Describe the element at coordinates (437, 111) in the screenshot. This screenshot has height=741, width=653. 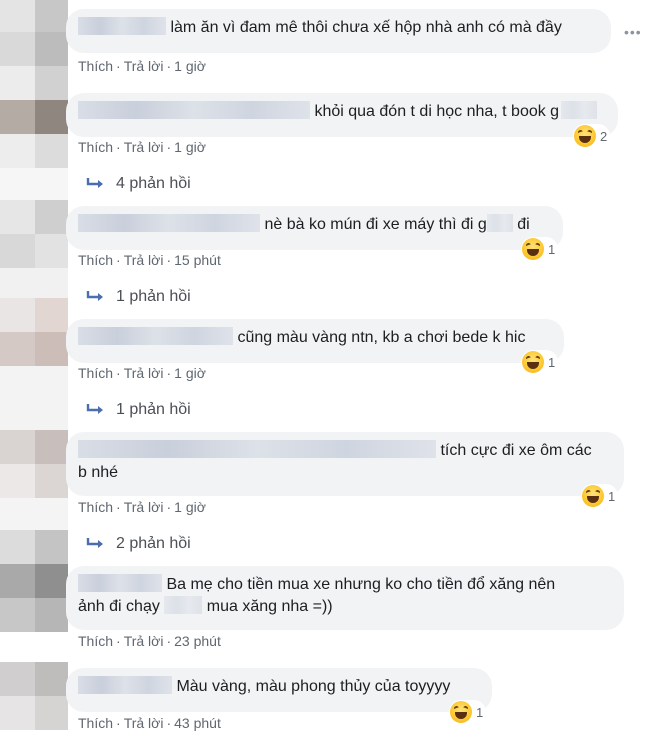
I see `comment-text: khỏi qua đón t di học nha, t book g` at that location.